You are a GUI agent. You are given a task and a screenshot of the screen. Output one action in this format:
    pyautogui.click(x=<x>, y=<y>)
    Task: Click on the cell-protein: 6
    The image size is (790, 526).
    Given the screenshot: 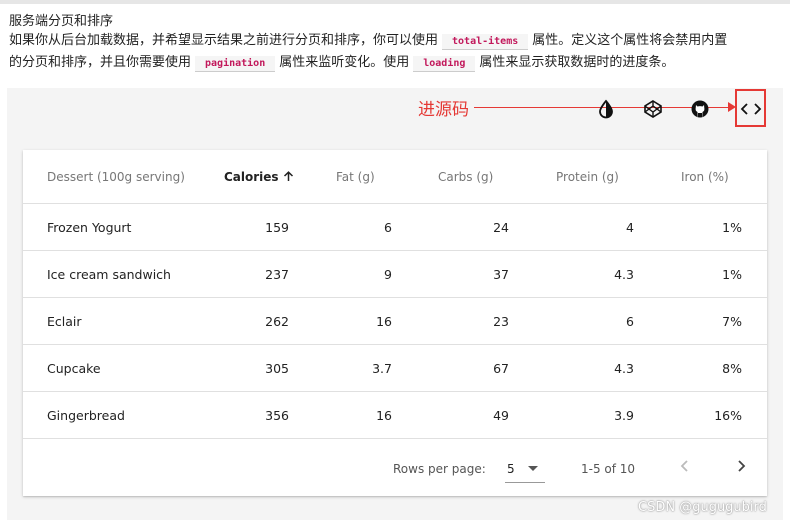 What is the action you would take?
    pyautogui.click(x=630, y=321)
    